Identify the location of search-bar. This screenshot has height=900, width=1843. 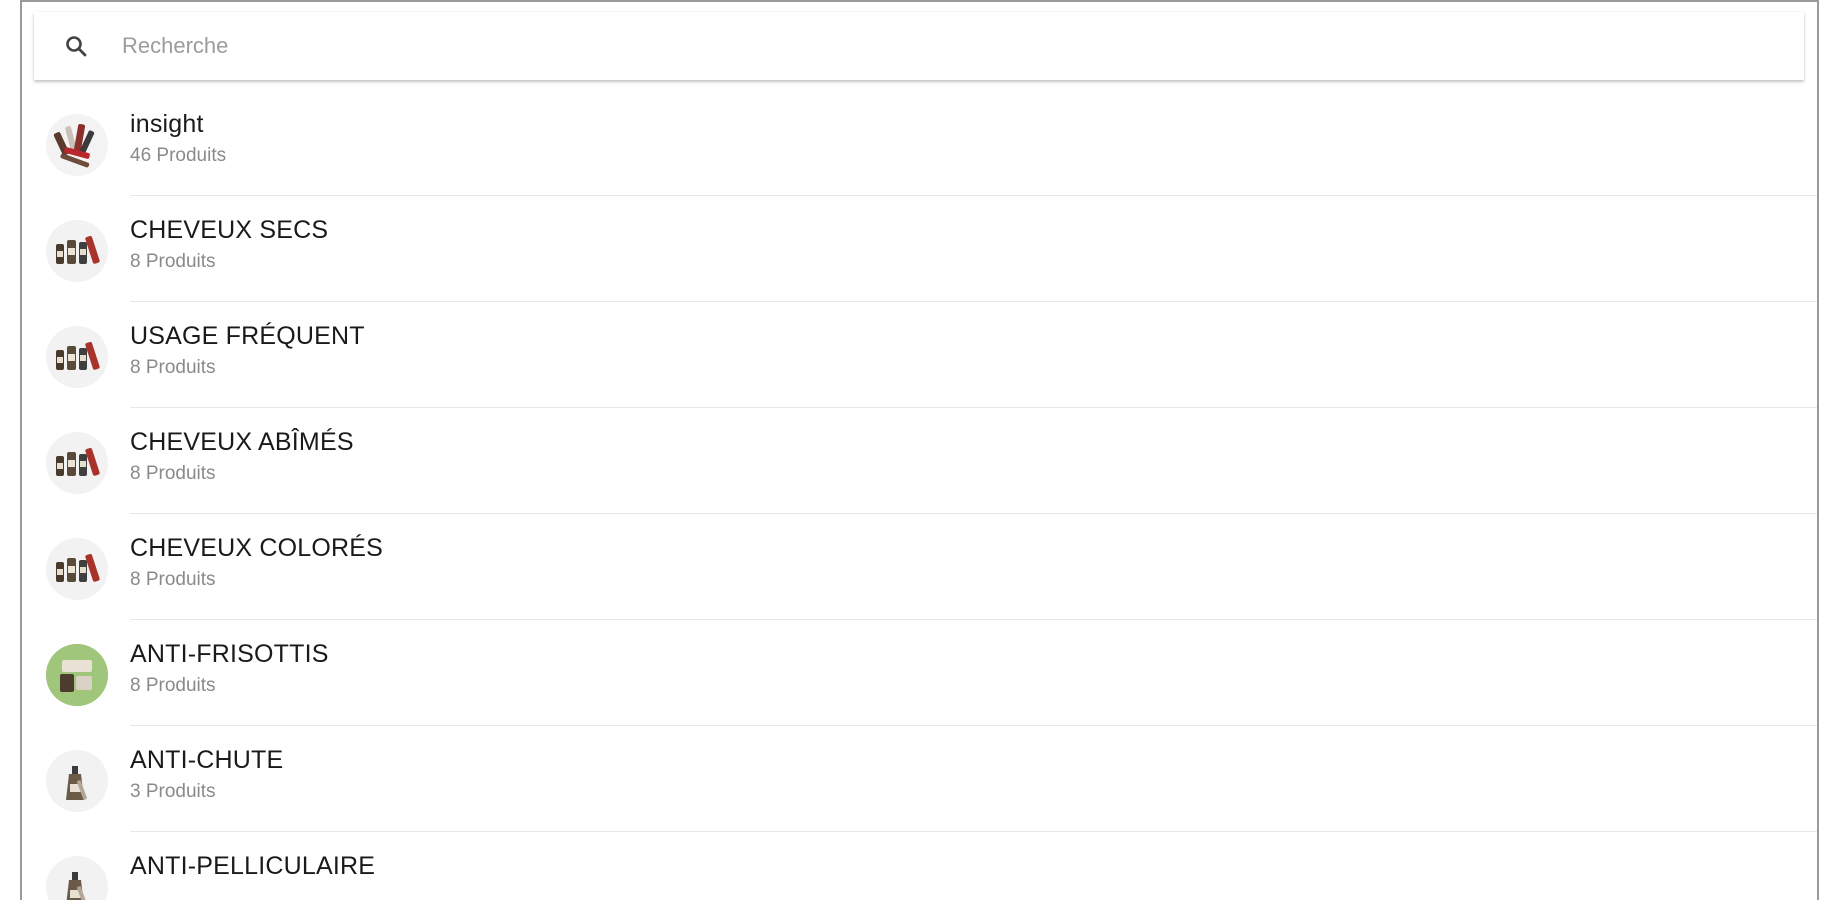
(919, 46).